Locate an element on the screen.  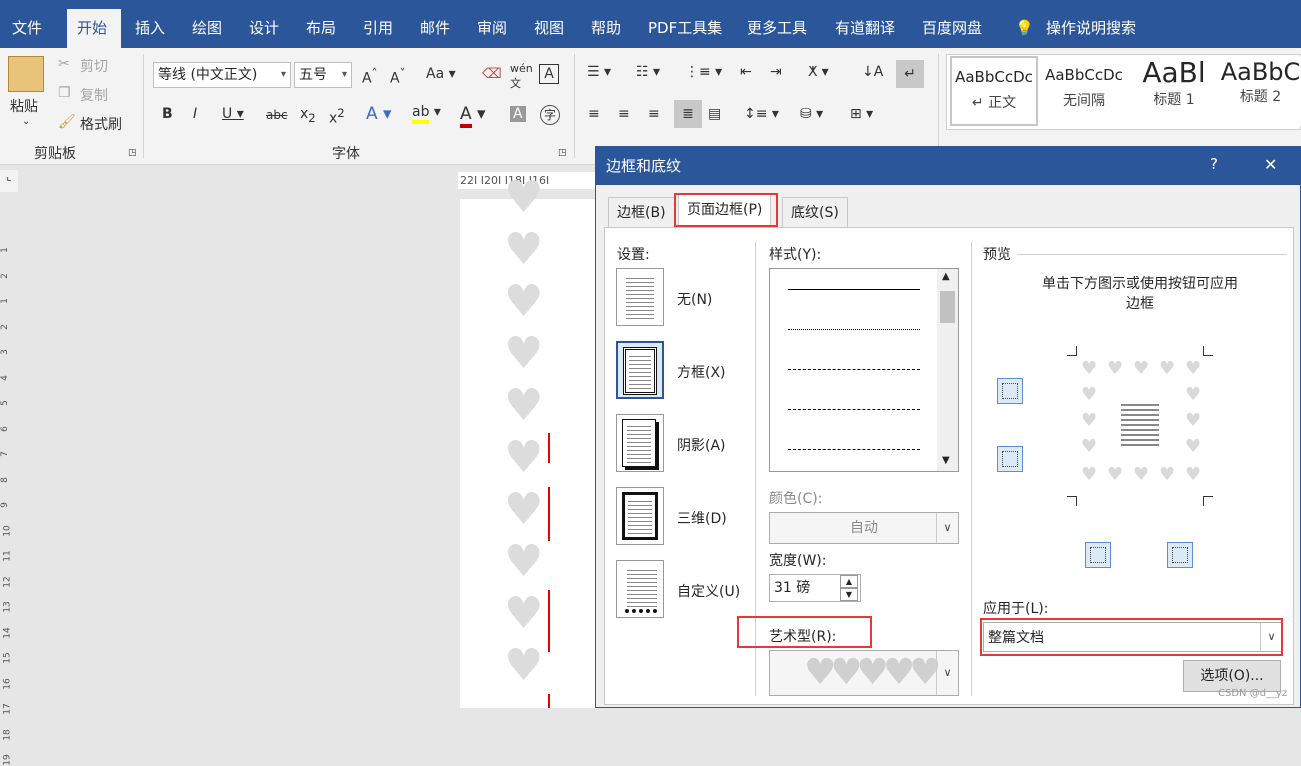
line-spacing-icon: ↕≡ ▾ is located at coordinates (761, 114).